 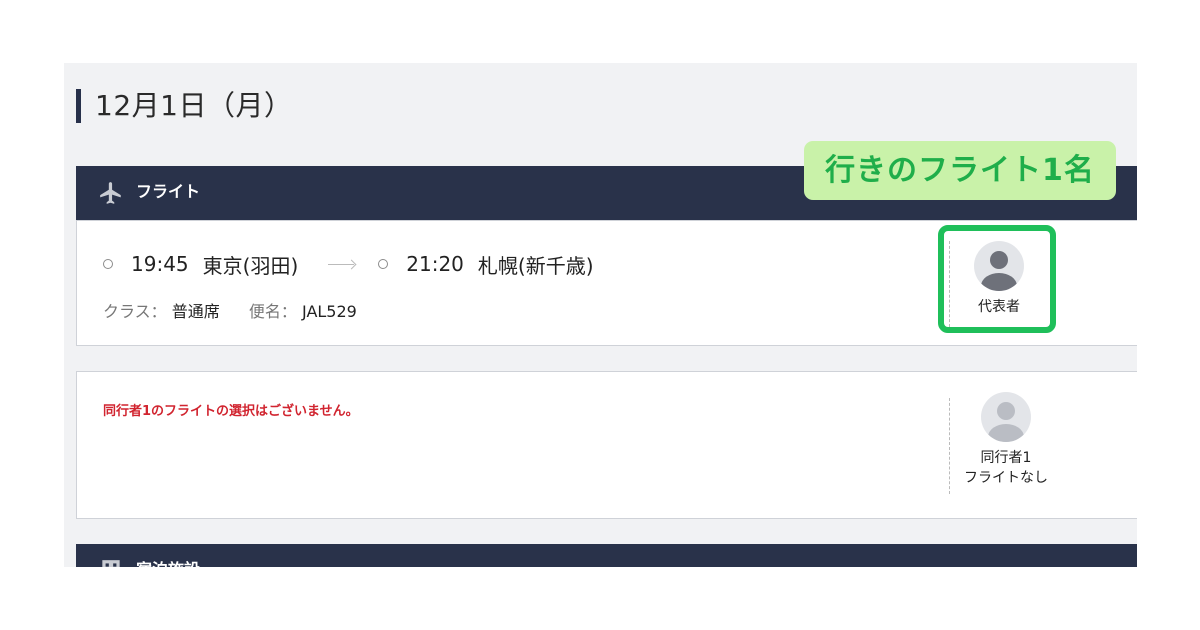 I want to click on airplane-icon, so click(x=110, y=193).